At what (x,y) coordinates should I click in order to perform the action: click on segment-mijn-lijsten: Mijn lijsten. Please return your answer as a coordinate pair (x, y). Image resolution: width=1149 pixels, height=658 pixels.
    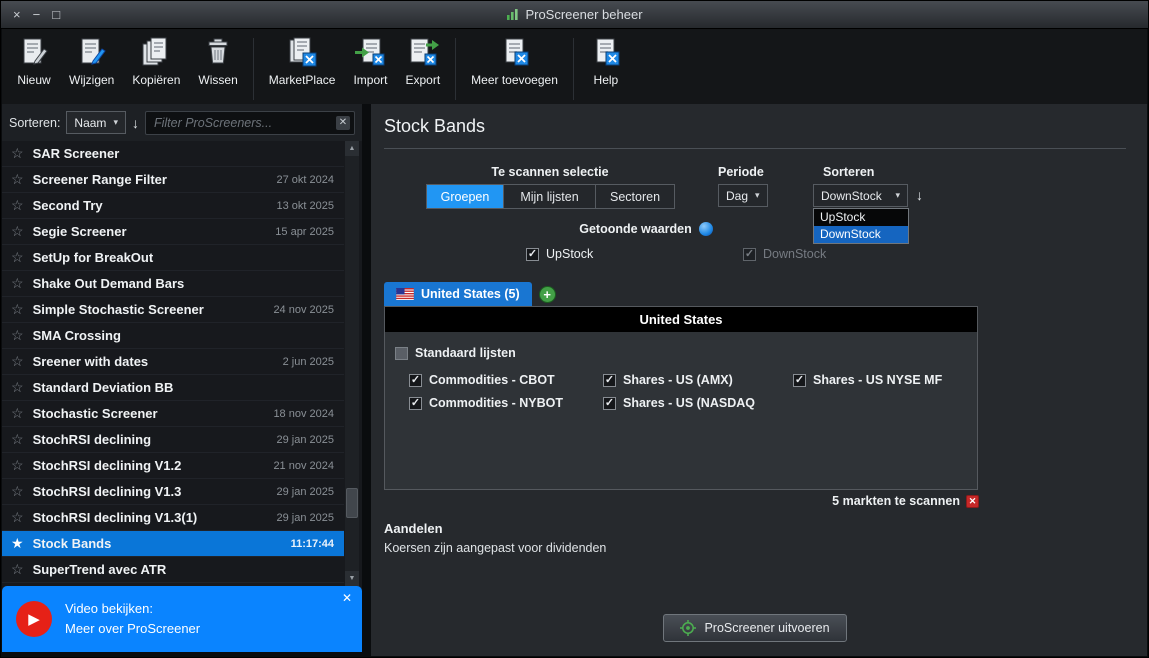
    Looking at the image, I should click on (550, 196).